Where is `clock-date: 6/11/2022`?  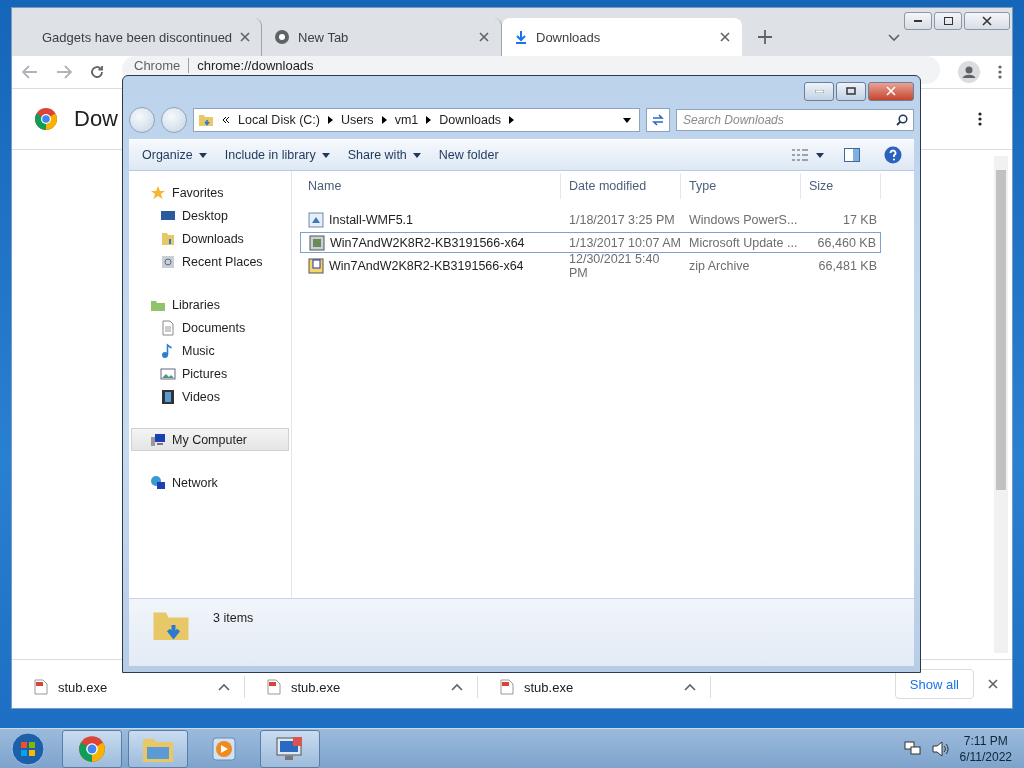
clock-date: 6/11/2022 is located at coordinates (985, 756).